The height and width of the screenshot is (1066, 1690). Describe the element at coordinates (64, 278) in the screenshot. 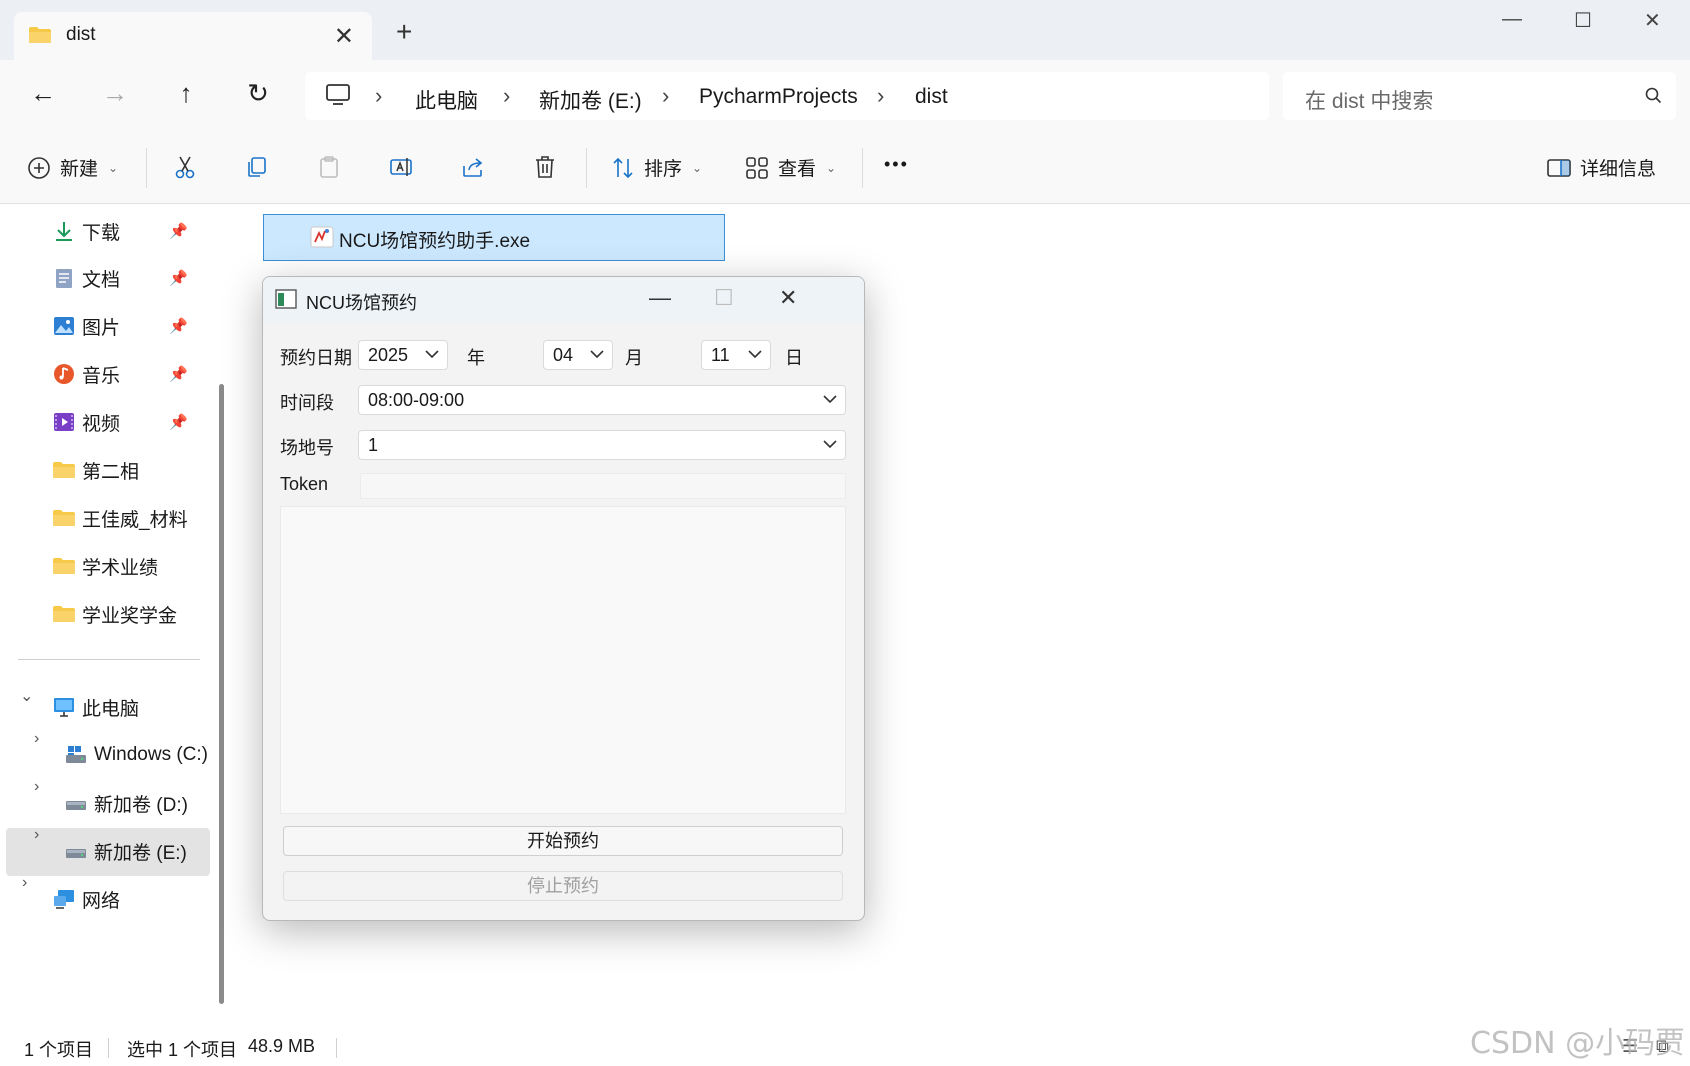

I see `document-icon` at that location.